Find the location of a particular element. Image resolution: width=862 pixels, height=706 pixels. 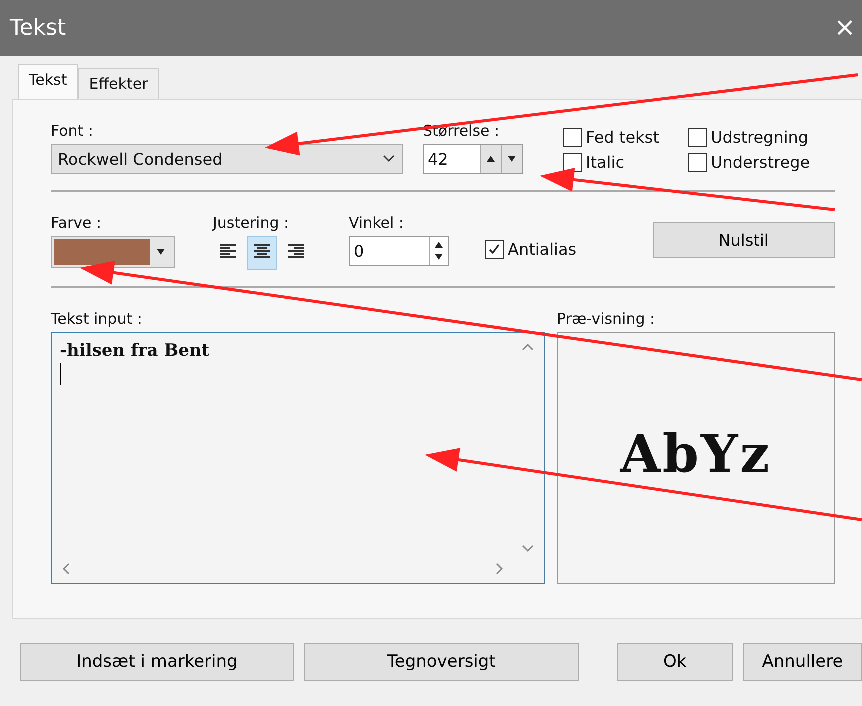

tab: Tekst is located at coordinates (48, 81).